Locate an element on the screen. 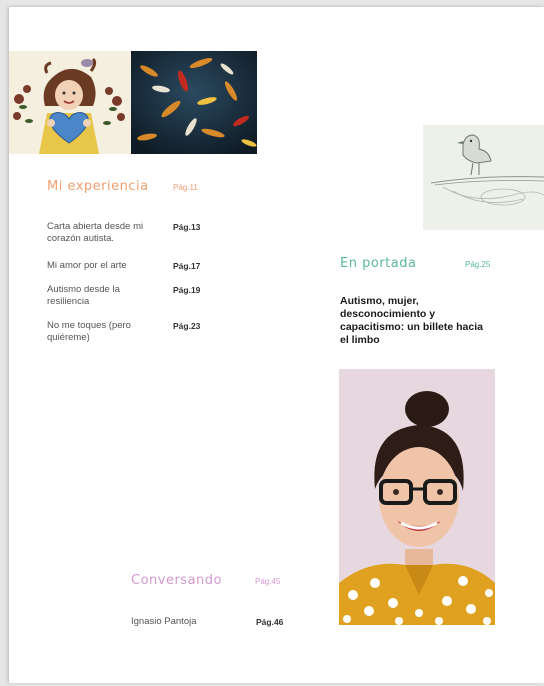 The width and height of the screenshot is (544, 686). section-title-mi-experiencia: Mi experiencia is located at coordinates (98, 186).